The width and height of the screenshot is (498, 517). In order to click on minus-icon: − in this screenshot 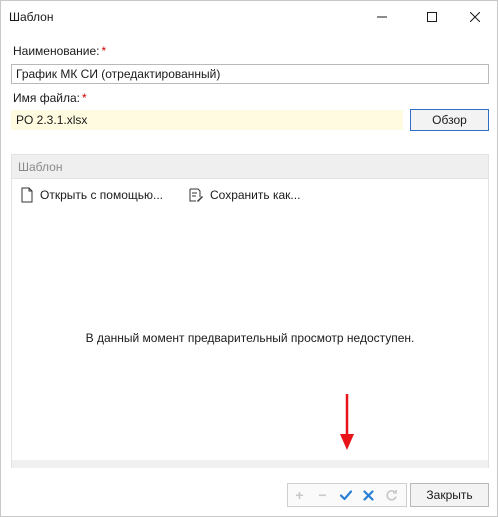, I will do `click(322, 495)`.